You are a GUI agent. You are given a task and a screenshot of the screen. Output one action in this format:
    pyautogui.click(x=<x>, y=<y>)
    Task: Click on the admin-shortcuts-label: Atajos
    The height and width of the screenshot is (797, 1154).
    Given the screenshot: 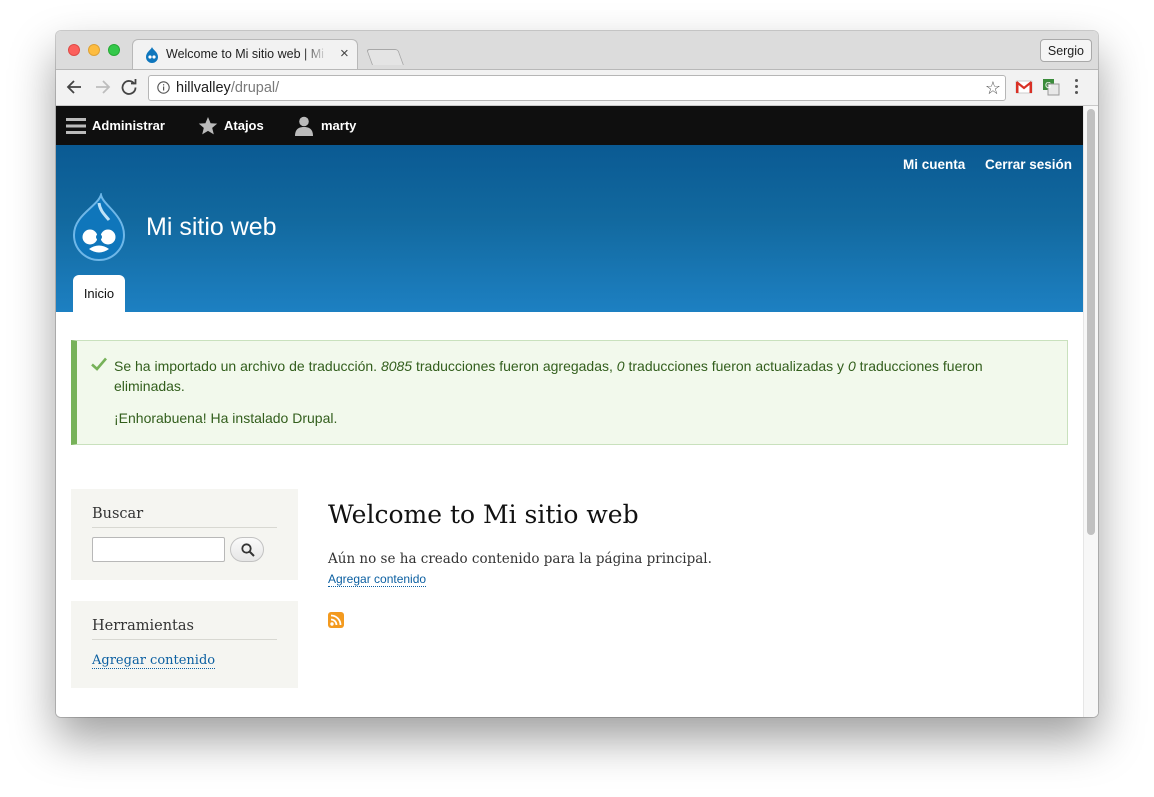 What is the action you would take?
    pyautogui.click(x=244, y=125)
    